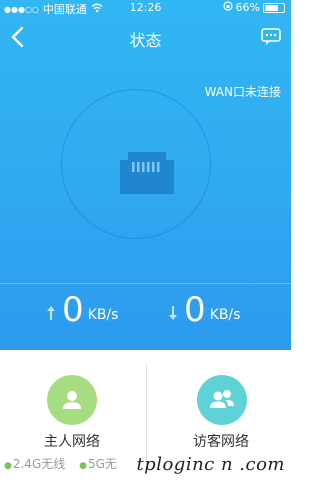 This screenshot has height=488, width=320. What do you see at coordinates (274, 7) in the screenshot?
I see `battery-icon` at bounding box center [274, 7].